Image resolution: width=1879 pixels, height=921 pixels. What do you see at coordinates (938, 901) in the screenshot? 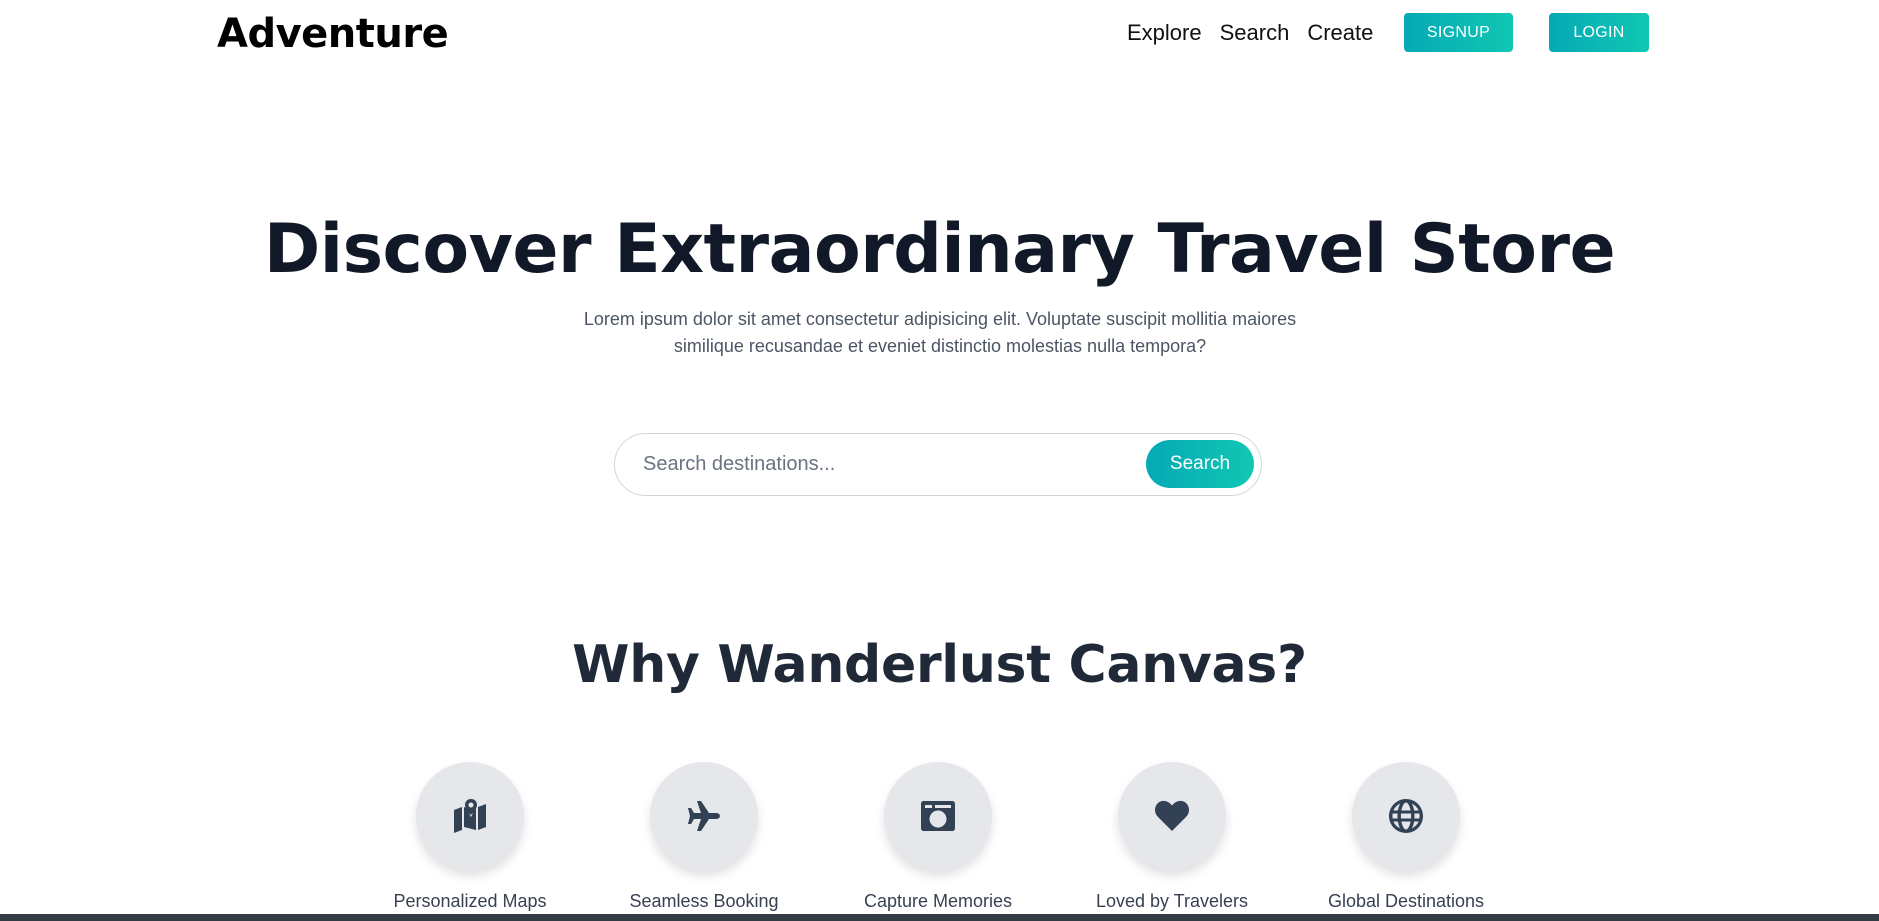
I see `feature-label: Capture Memories` at bounding box center [938, 901].